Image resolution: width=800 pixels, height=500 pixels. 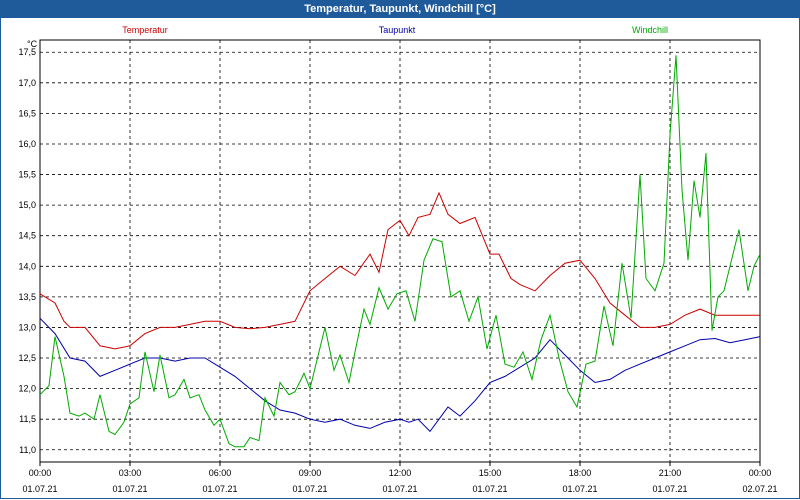 What do you see at coordinates (310, 473) in the screenshot?
I see `x-tick-time: 09:00` at bounding box center [310, 473].